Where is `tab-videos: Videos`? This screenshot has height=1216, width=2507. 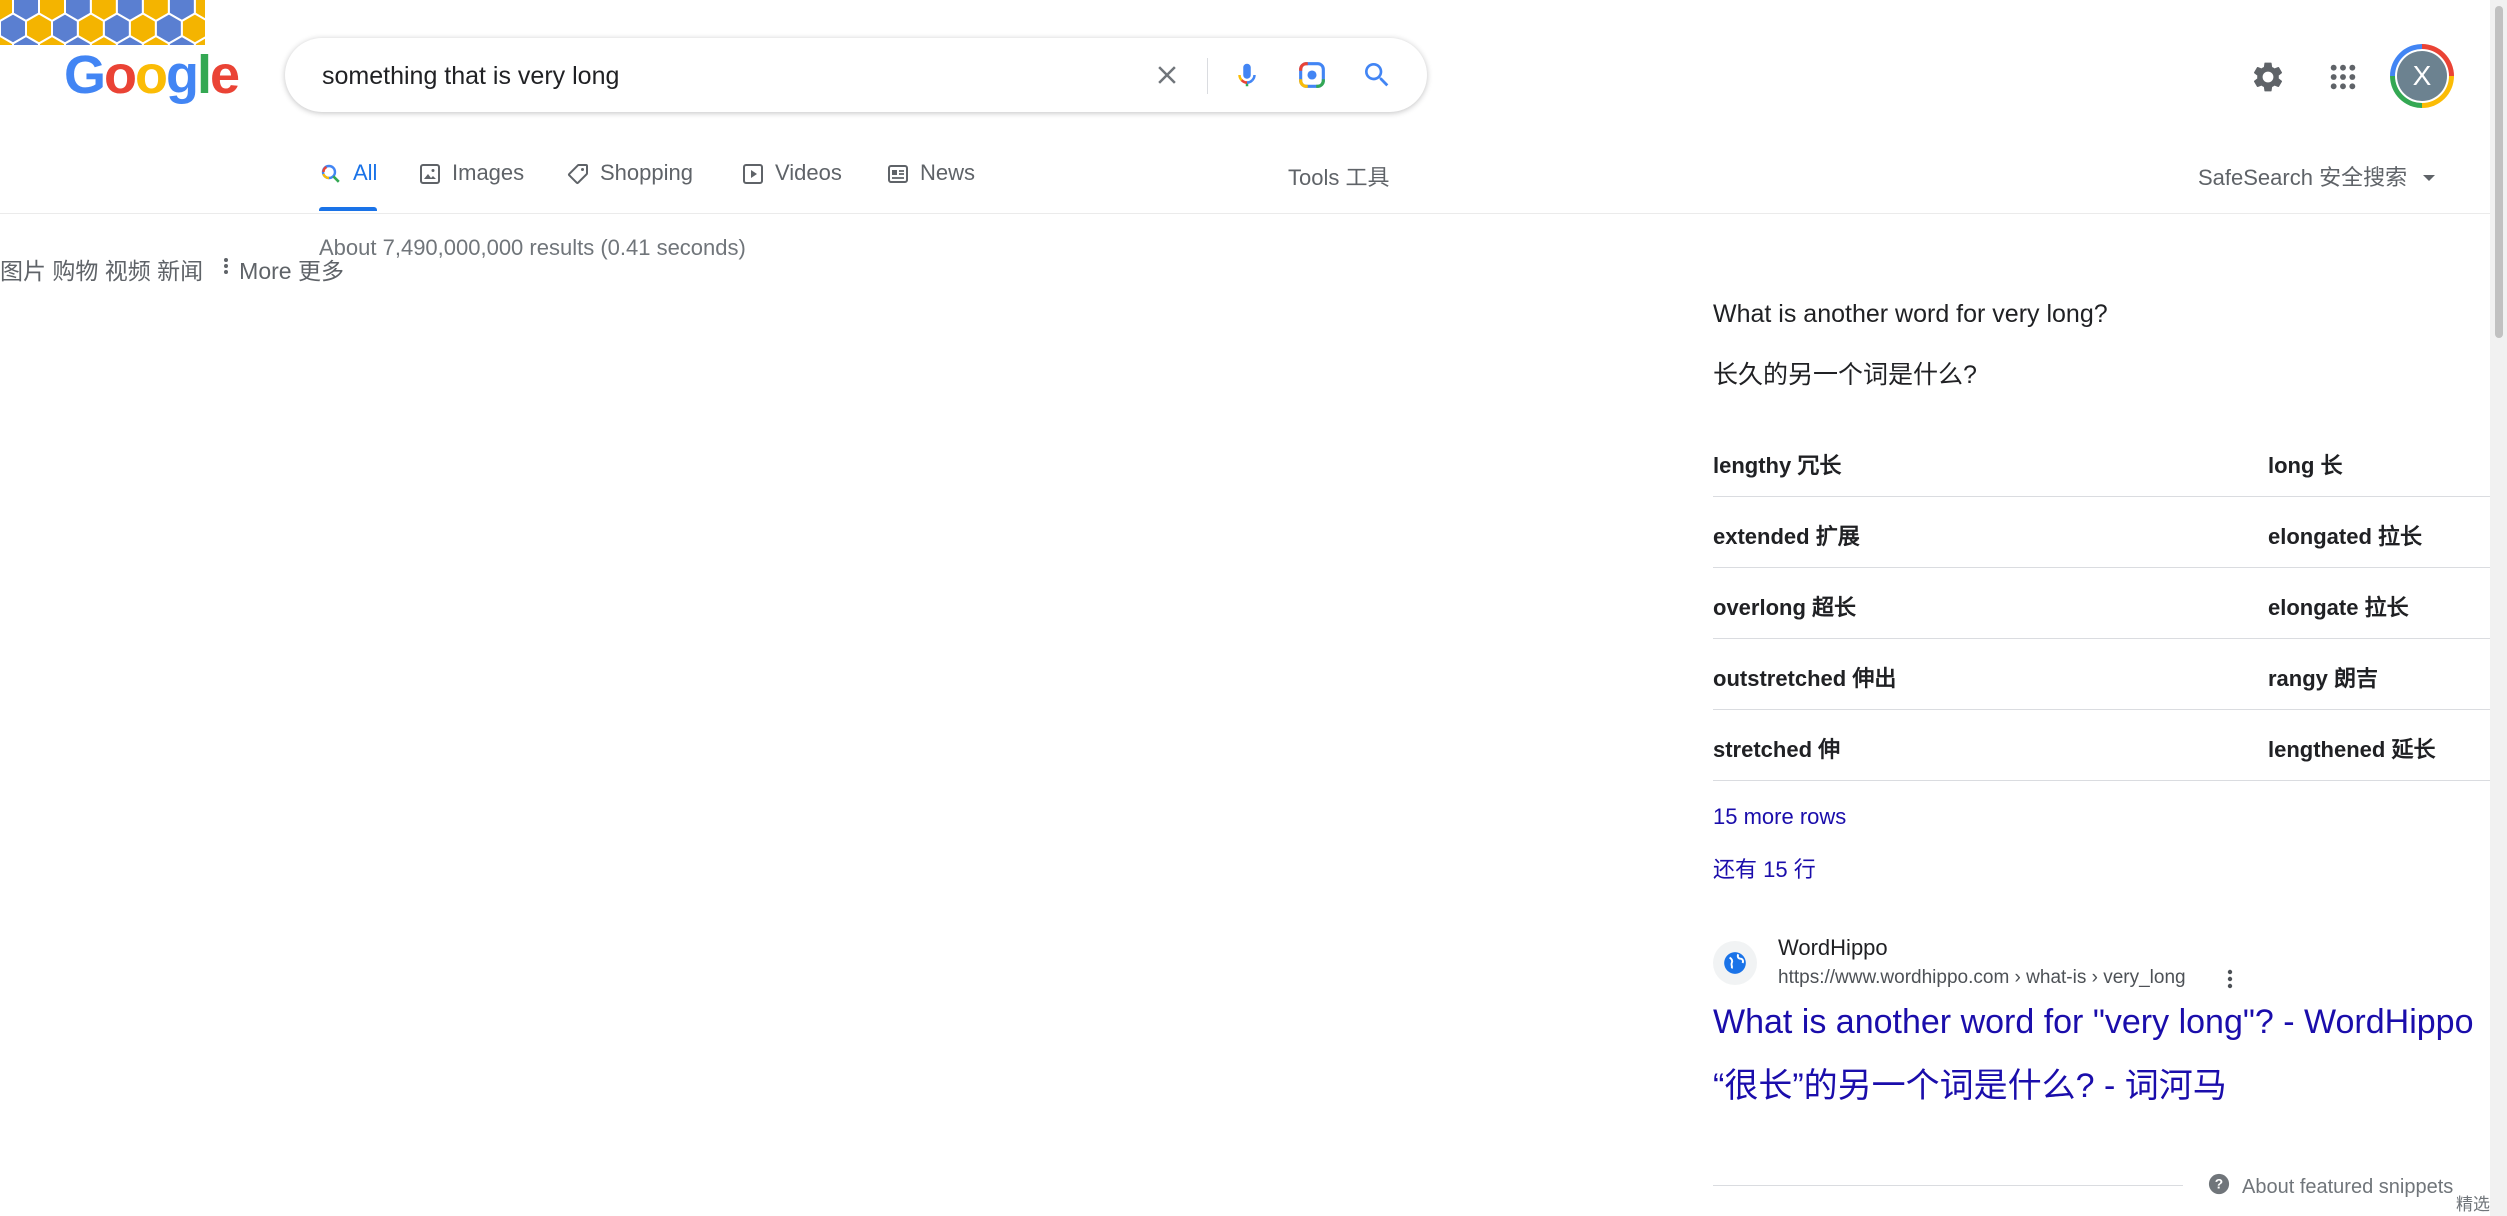 tab-videos: Videos is located at coordinates (791, 186).